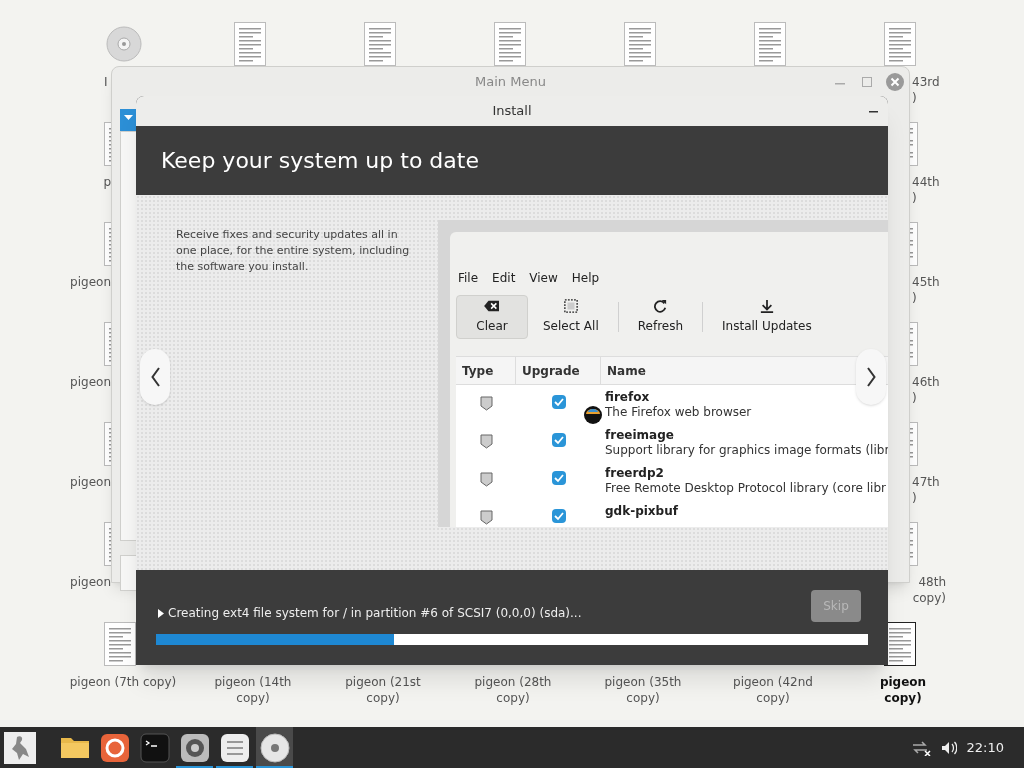 The height and width of the screenshot is (768, 1024). What do you see at coordinates (767, 317) in the screenshot?
I see `toolbar-button: Install Updates` at bounding box center [767, 317].